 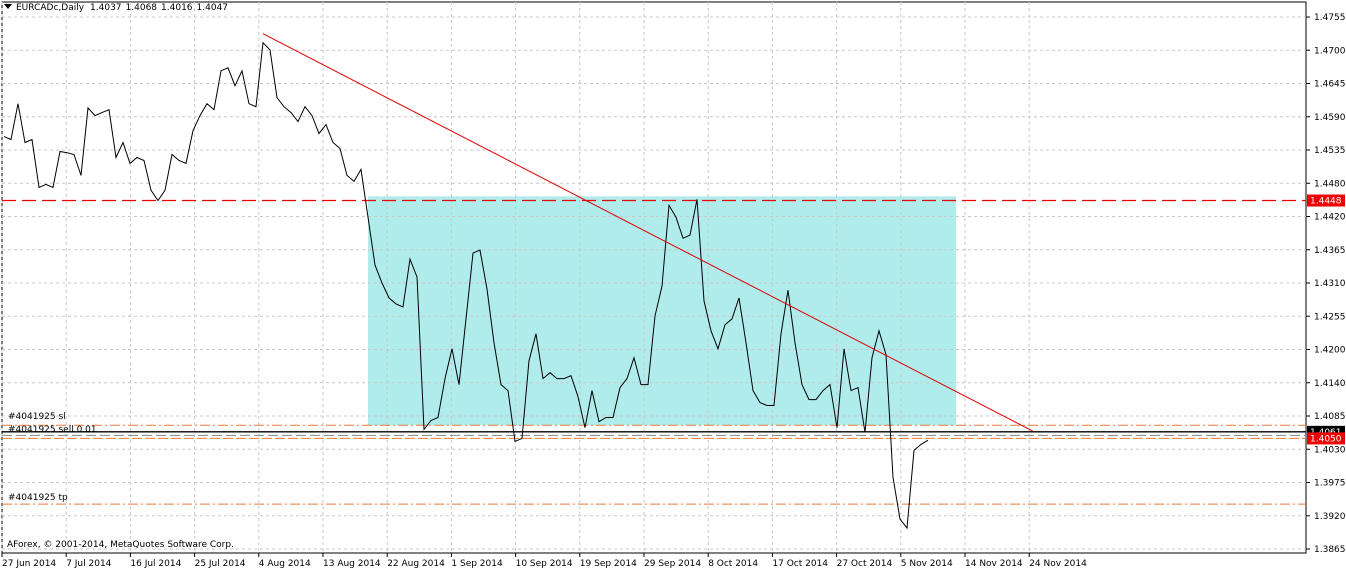 What do you see at coordinates (1330, 85) in the screenshot?
I see `y-tick-label: 1.4645` at bounding box center [1330, 85].